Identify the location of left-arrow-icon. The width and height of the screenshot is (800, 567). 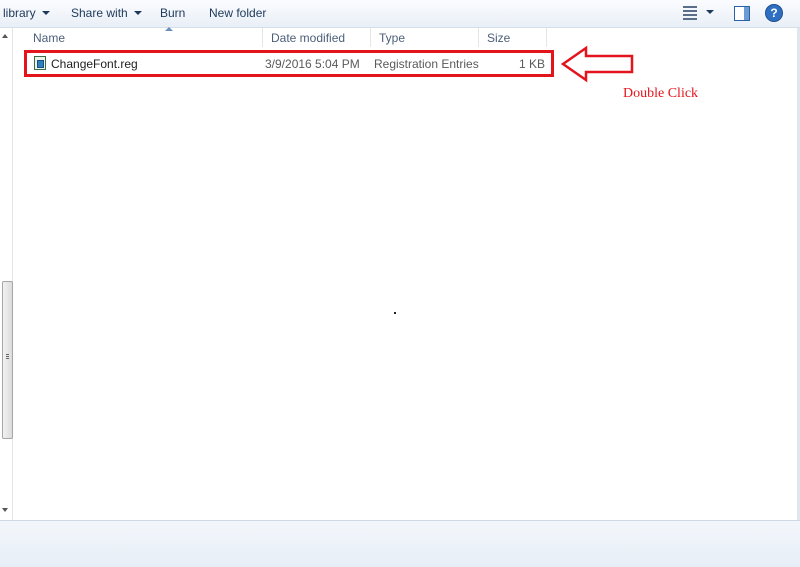
(597, 64).